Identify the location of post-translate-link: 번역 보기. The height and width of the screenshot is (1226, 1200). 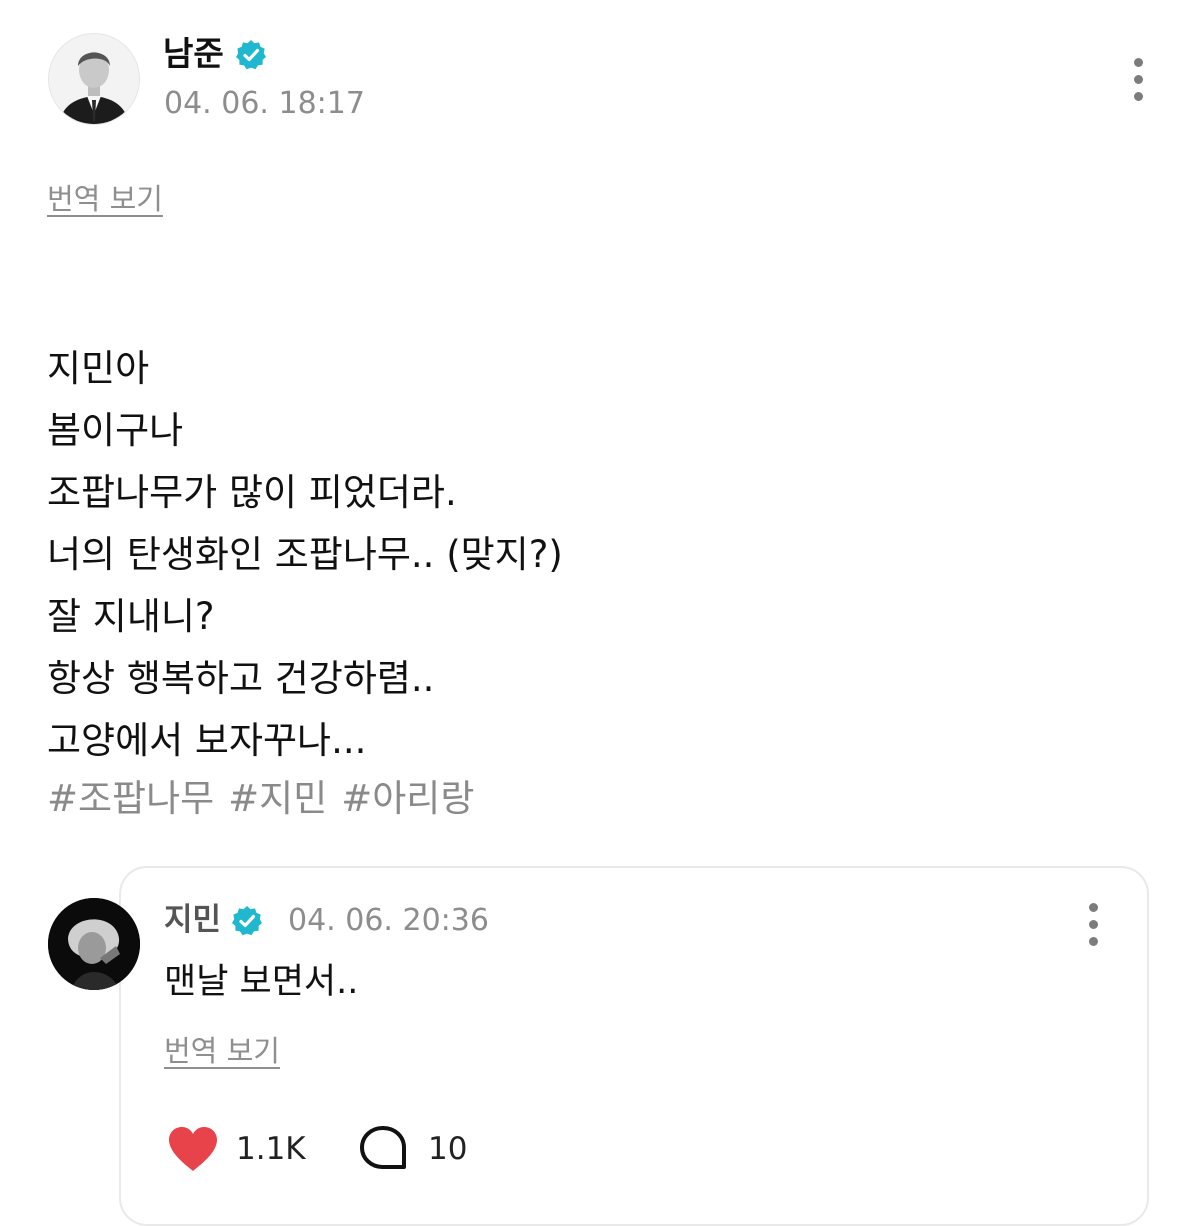
(105, 199).